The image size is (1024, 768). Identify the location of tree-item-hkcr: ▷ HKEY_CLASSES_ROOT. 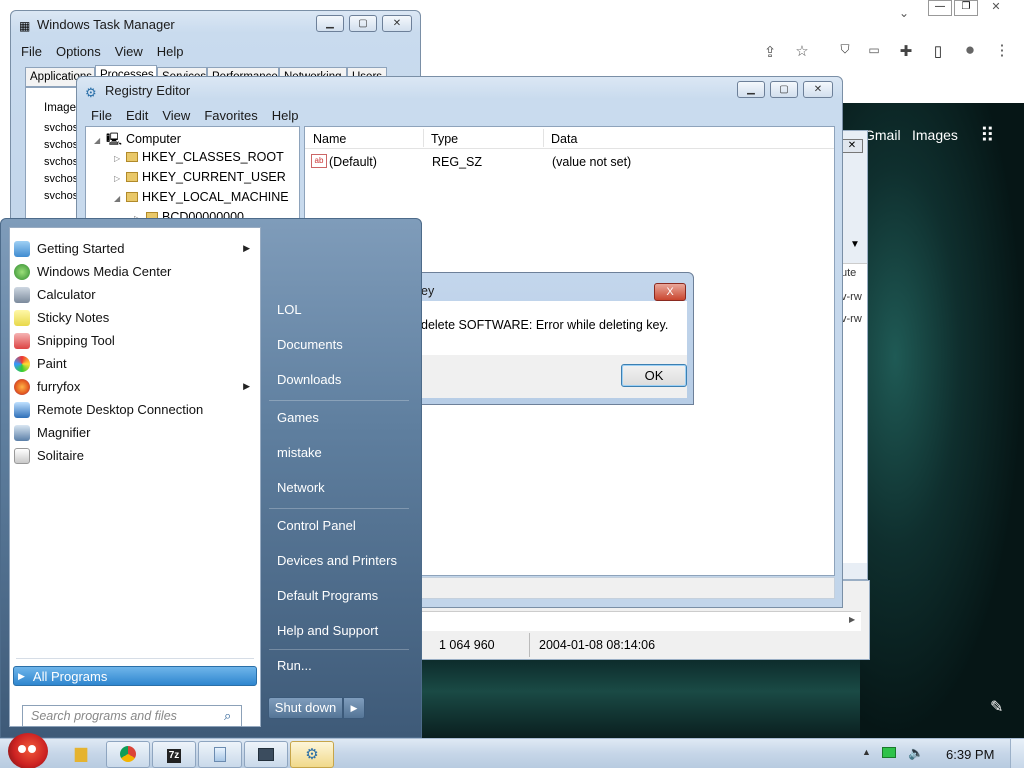
(199, 157).